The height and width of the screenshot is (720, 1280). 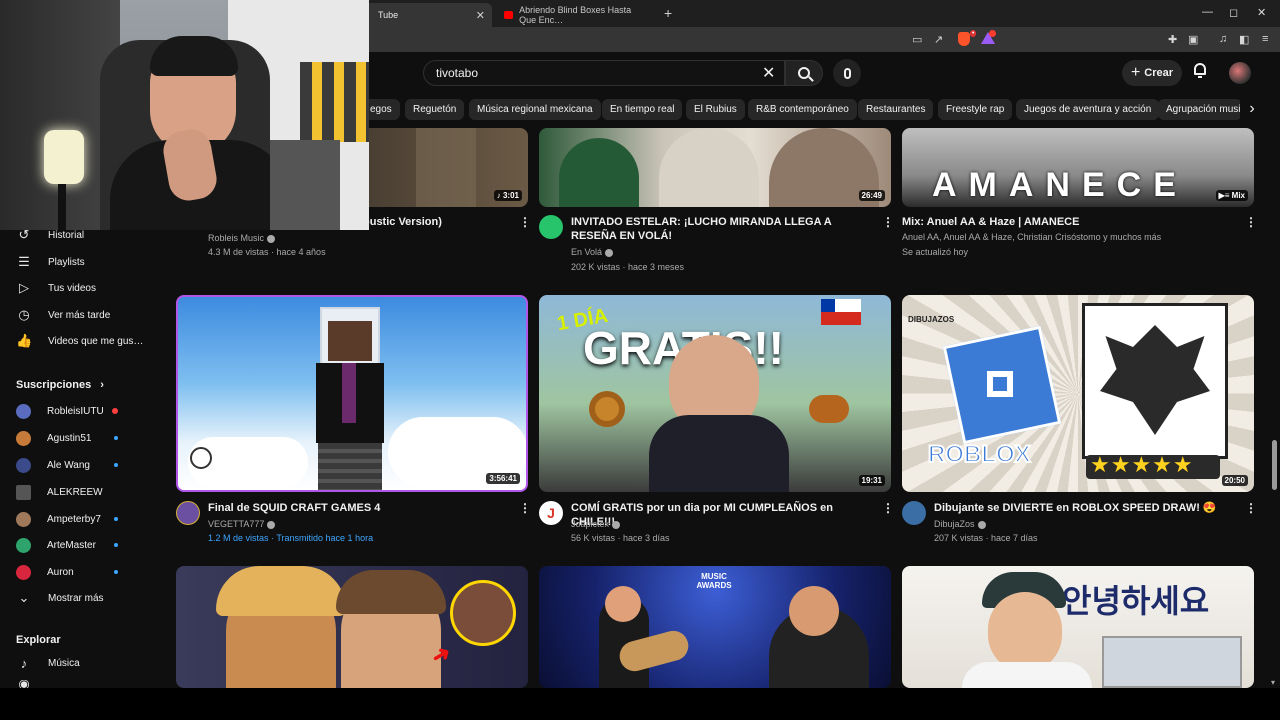 What do you see at coordinates (1223, 39) in the screenshot?
I see `media-icon: ♫` at bounding box center [1223, 39].